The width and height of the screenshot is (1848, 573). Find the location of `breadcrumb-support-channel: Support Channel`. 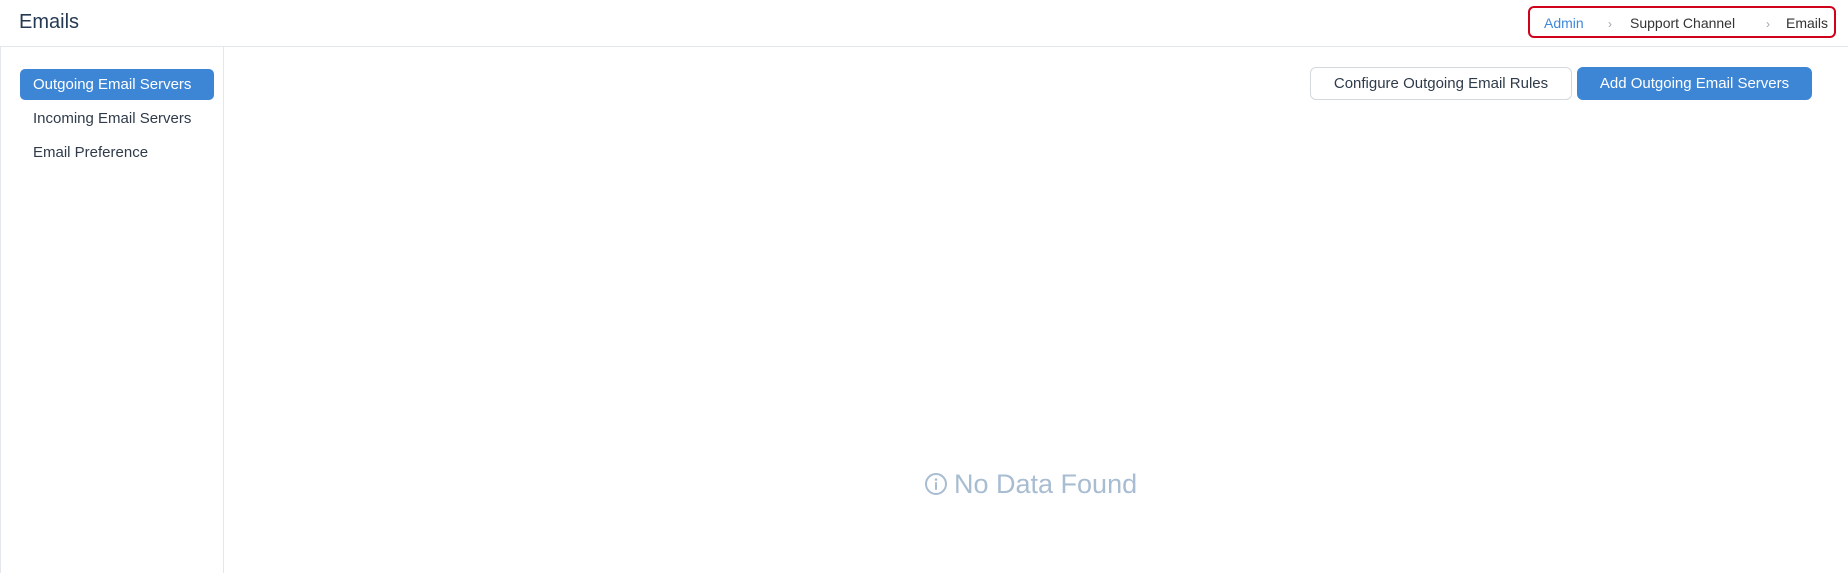

breadcrumb-support-channel: Support Channel is located at coordinates (1682, 23).